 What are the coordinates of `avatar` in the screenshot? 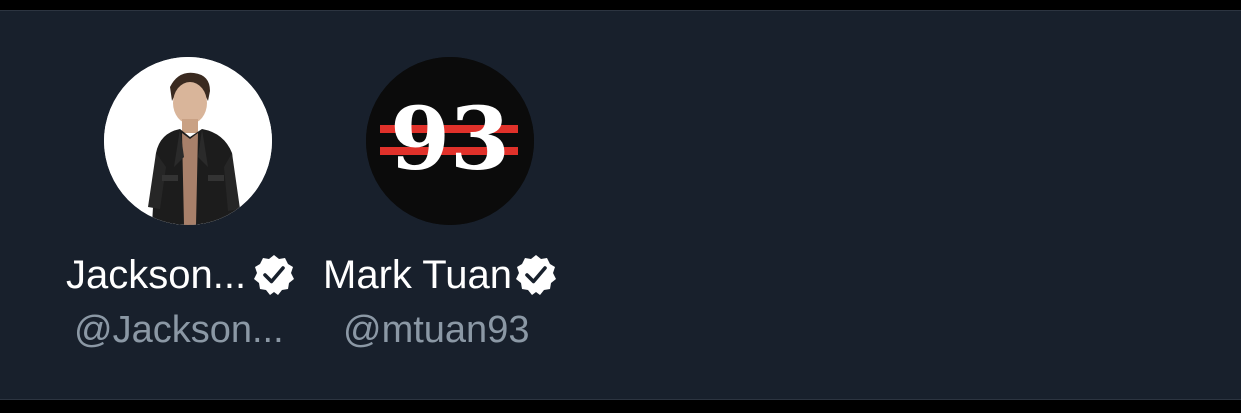 It's located at (188, 141).